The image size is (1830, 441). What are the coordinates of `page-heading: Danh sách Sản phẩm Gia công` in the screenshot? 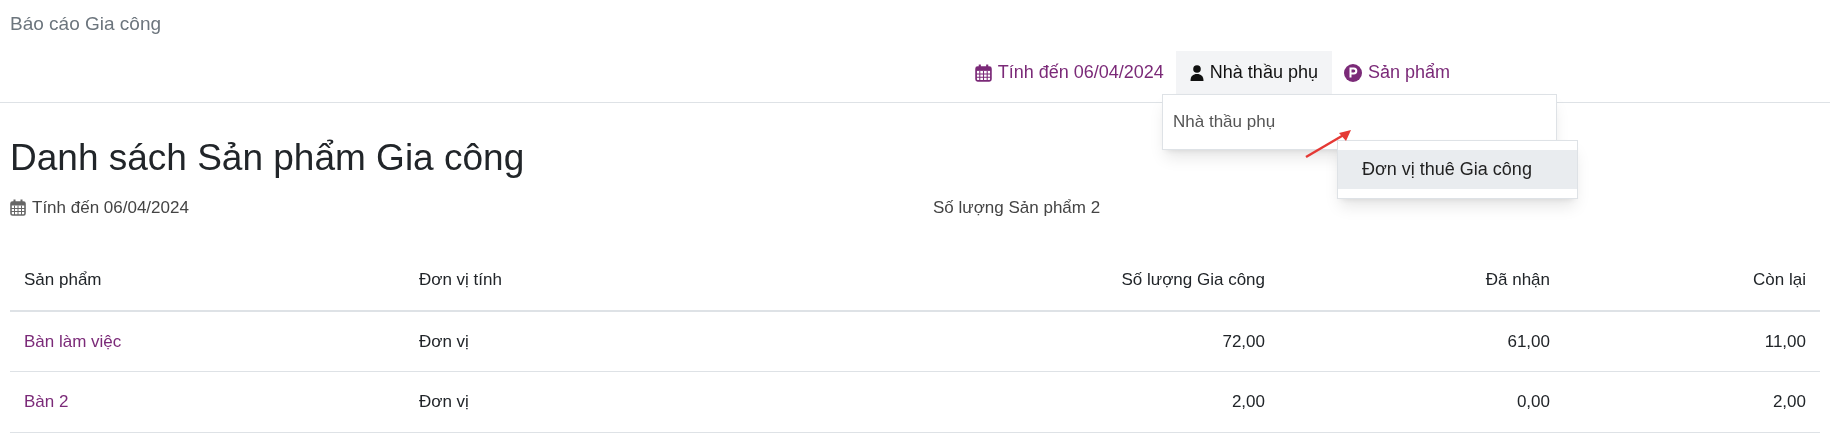 It's located at (267, 158).